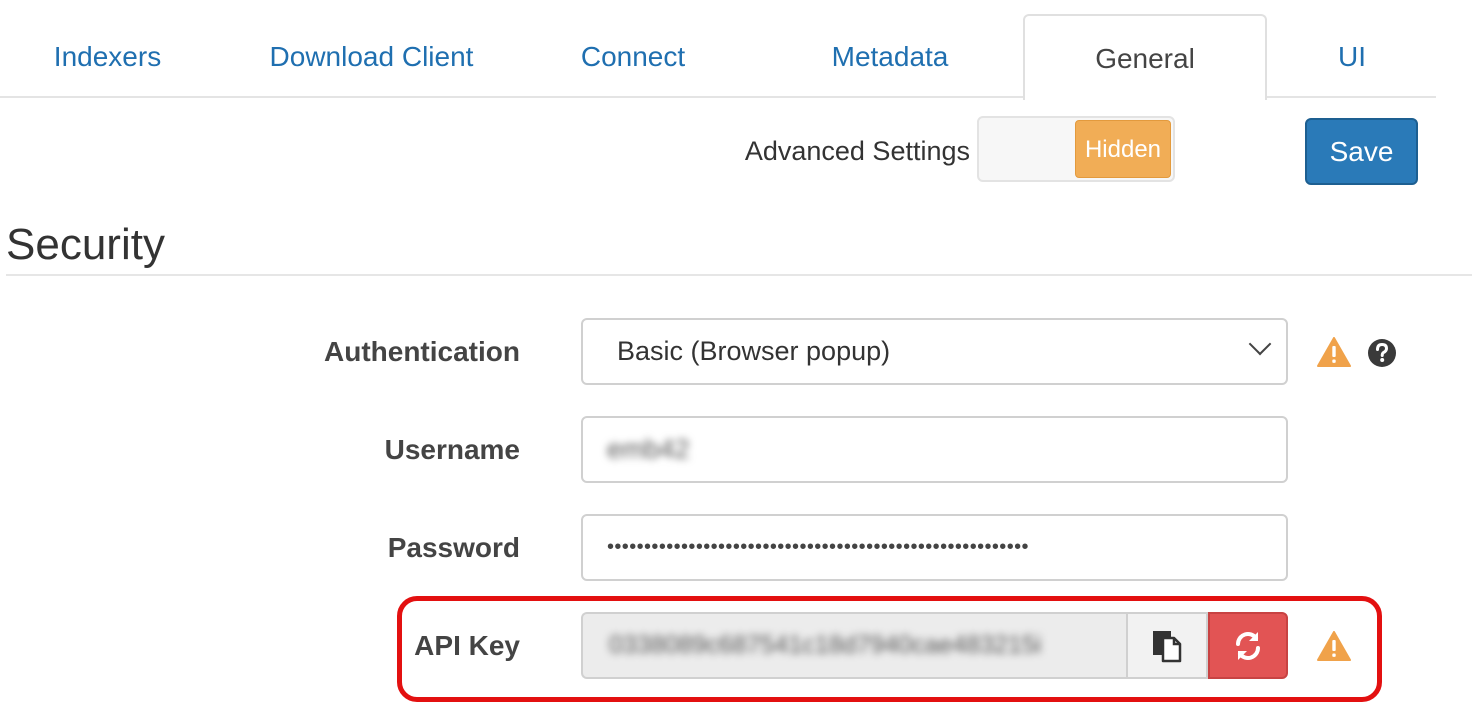 This screenshot has width=1472, height=709. I want to click on api-key-label: API Key, so click(467, 645).